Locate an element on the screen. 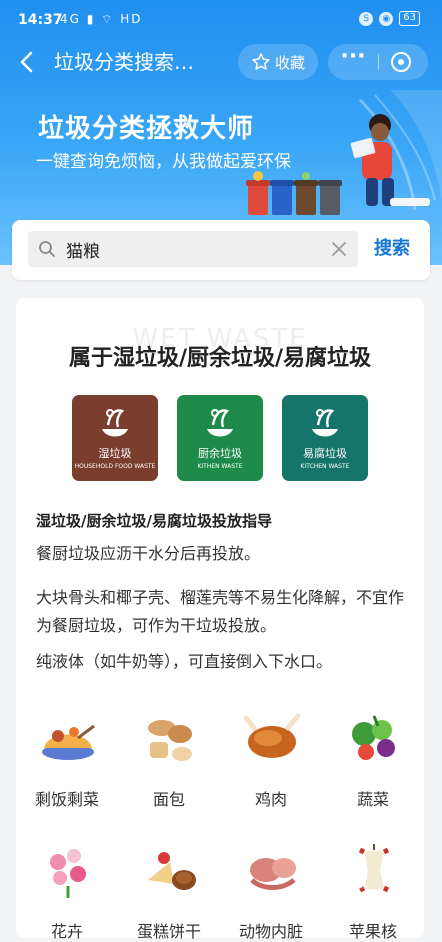  bread-icon is located at coordinates (170, 740).